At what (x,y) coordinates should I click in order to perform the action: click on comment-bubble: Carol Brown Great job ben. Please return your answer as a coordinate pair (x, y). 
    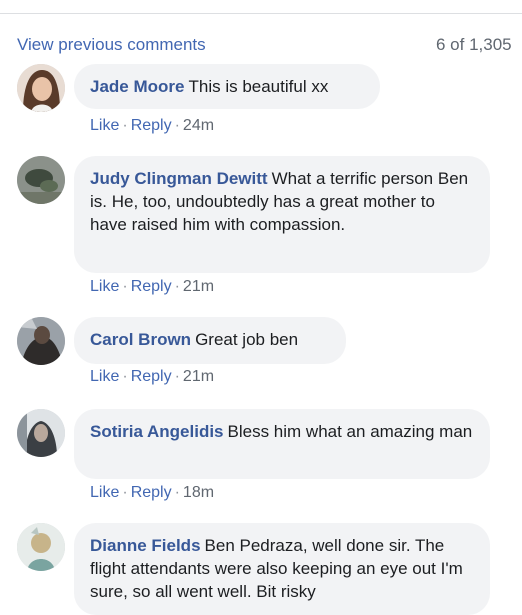
    Looking at the image, I should click on (210, 340).